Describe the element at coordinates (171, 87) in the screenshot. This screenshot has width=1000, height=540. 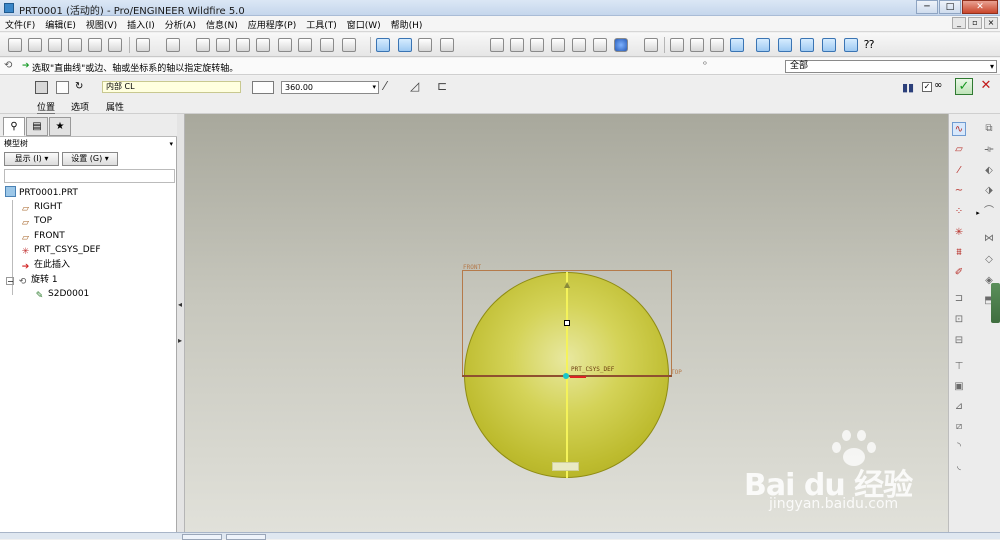
I see `axis-collector-field: 内部 CL` at that location.